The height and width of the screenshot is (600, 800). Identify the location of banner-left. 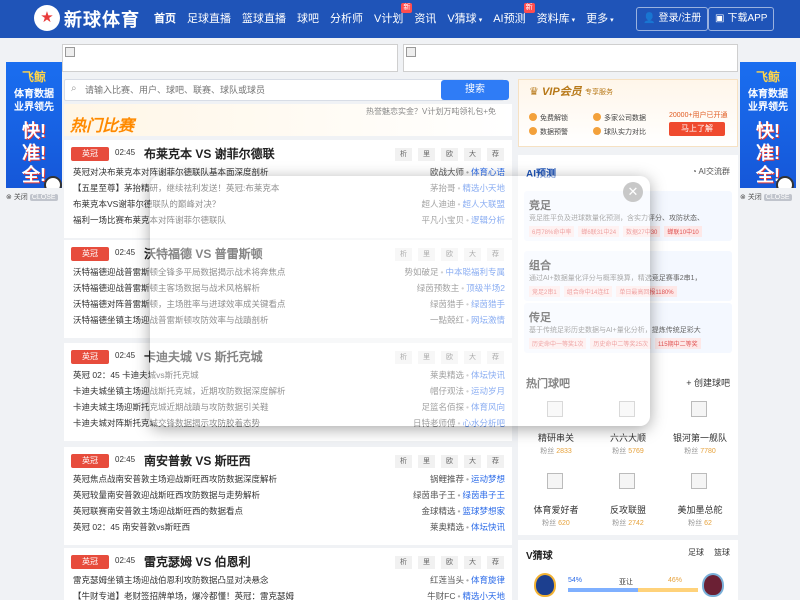
(230, 58).